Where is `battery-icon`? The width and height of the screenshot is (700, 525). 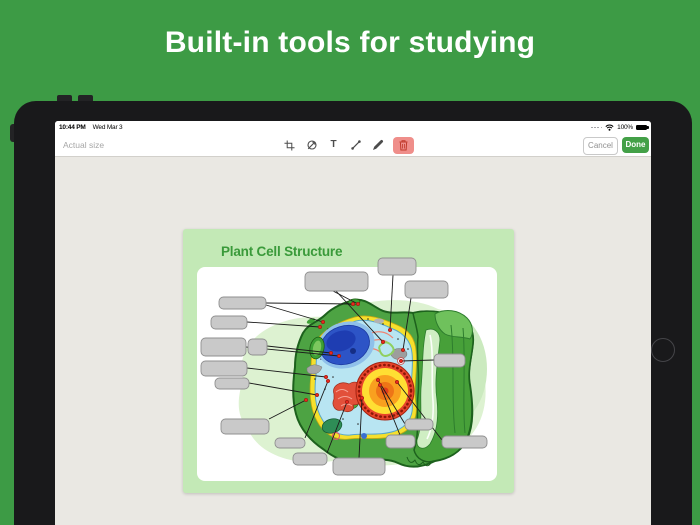
battery-icon is located at coordinates (642, 127).